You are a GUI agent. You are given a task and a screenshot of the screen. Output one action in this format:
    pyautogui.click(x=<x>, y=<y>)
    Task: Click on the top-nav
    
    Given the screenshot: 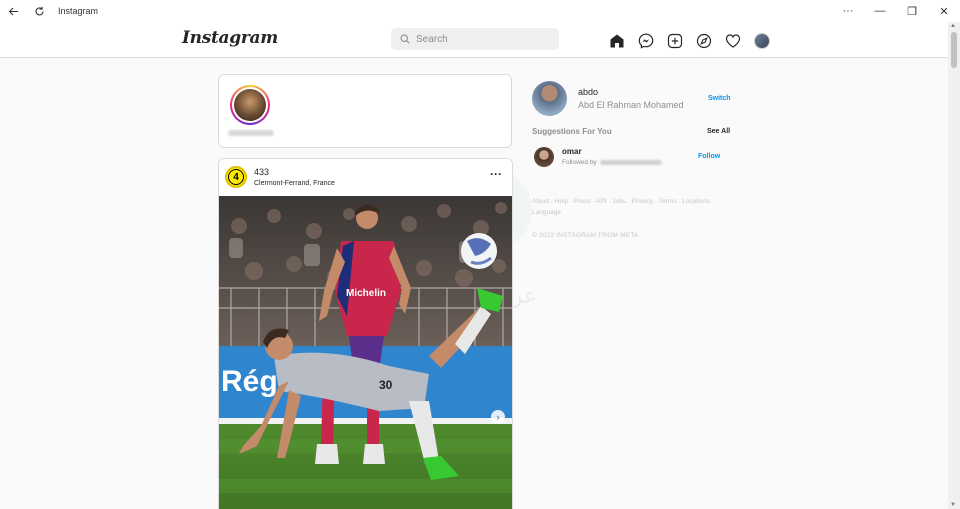 What is the action you would take?
    pyautogui.click(x=689, y=40)
    